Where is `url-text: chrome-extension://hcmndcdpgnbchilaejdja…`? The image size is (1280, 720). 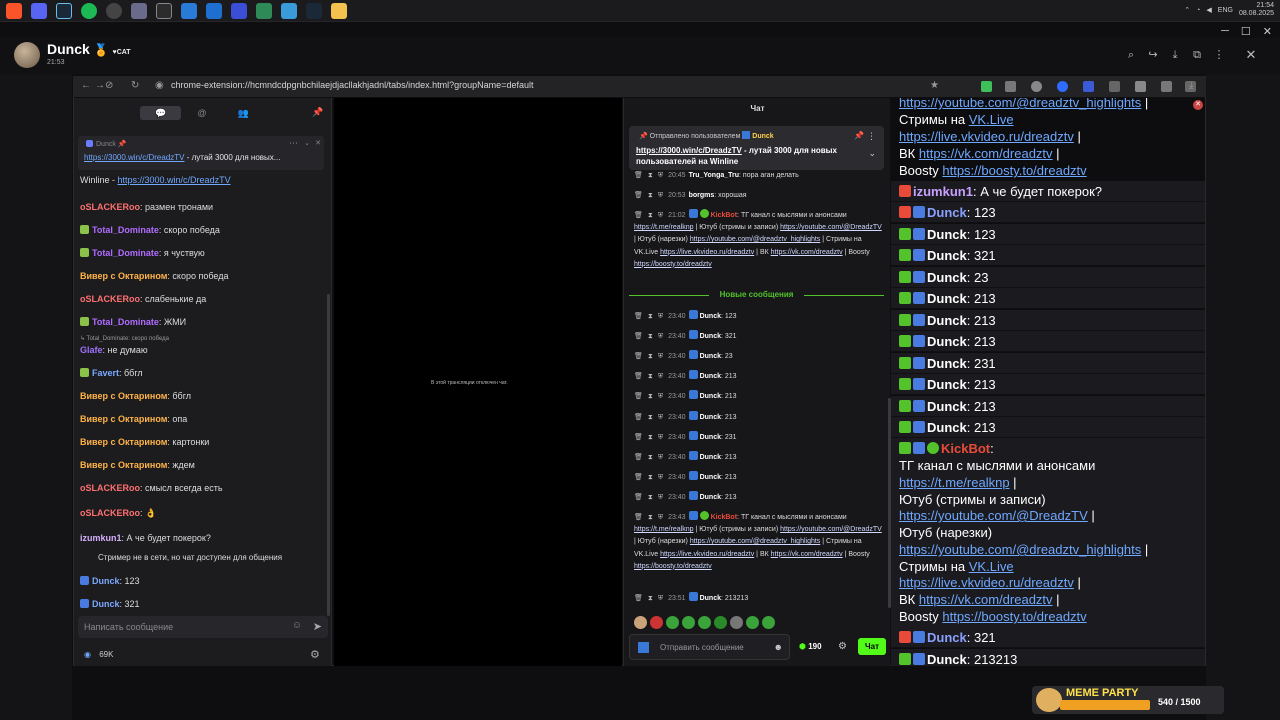 url-text: chrome-extension://hcmndcdpgnbchilaejdja… is located at coordinates (352, 85).